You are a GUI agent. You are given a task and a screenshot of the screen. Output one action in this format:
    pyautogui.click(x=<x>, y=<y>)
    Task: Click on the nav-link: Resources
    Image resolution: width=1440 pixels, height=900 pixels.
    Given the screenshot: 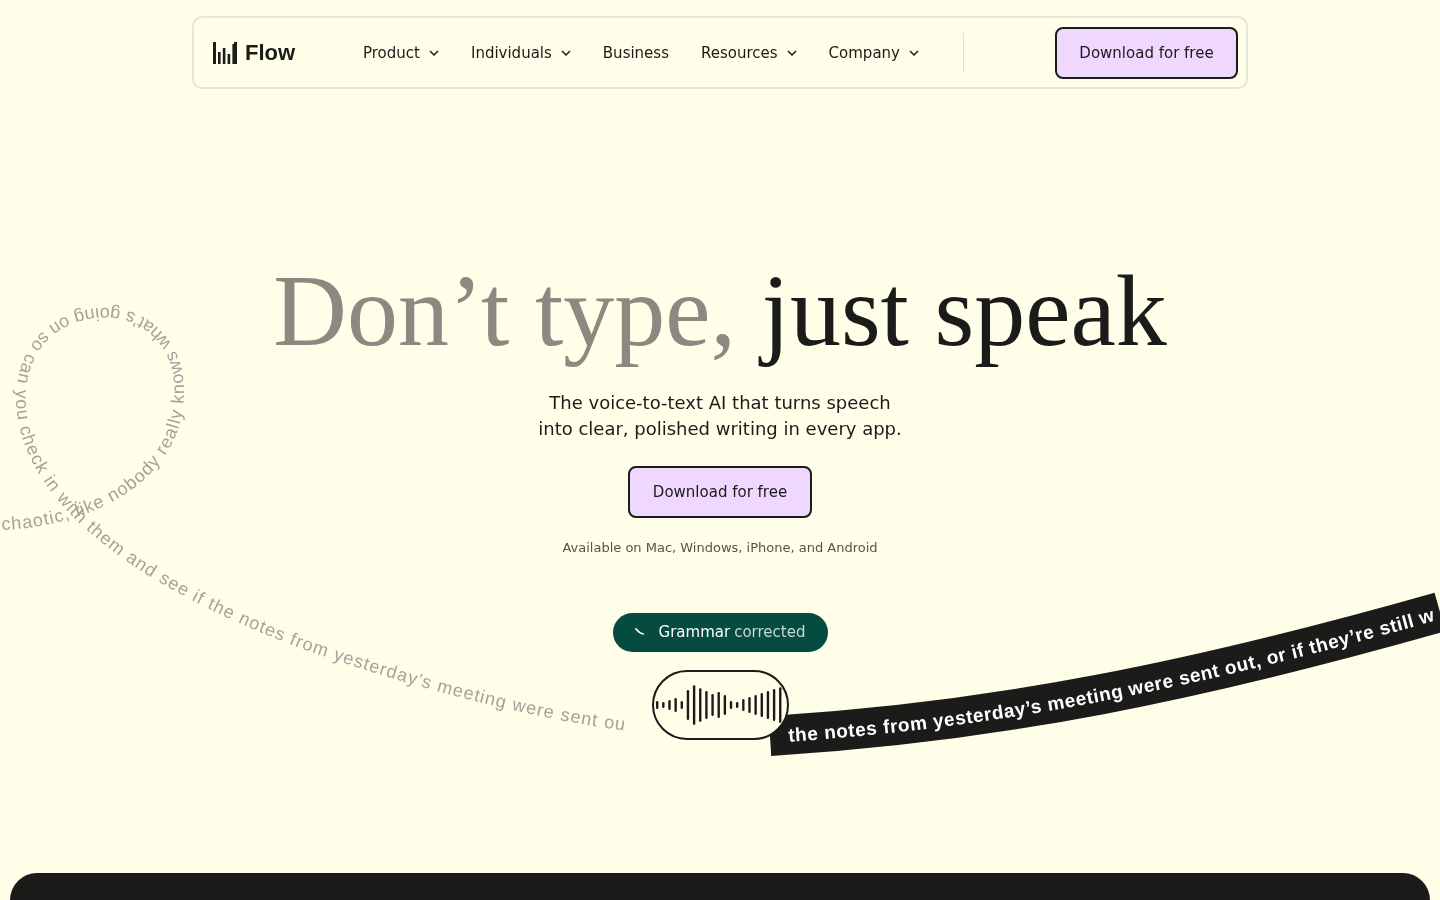 What is the action you would take?
    pyautogui.click(x=749, y=52)
    